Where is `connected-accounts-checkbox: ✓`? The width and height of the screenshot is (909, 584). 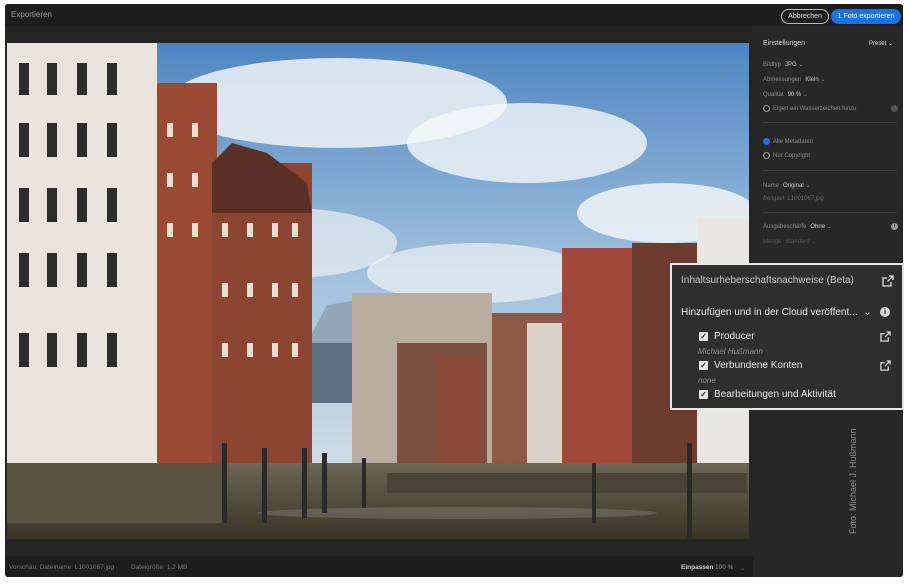 connected-accounts-checkbox: ✓ is located at coordinates (703, 365).